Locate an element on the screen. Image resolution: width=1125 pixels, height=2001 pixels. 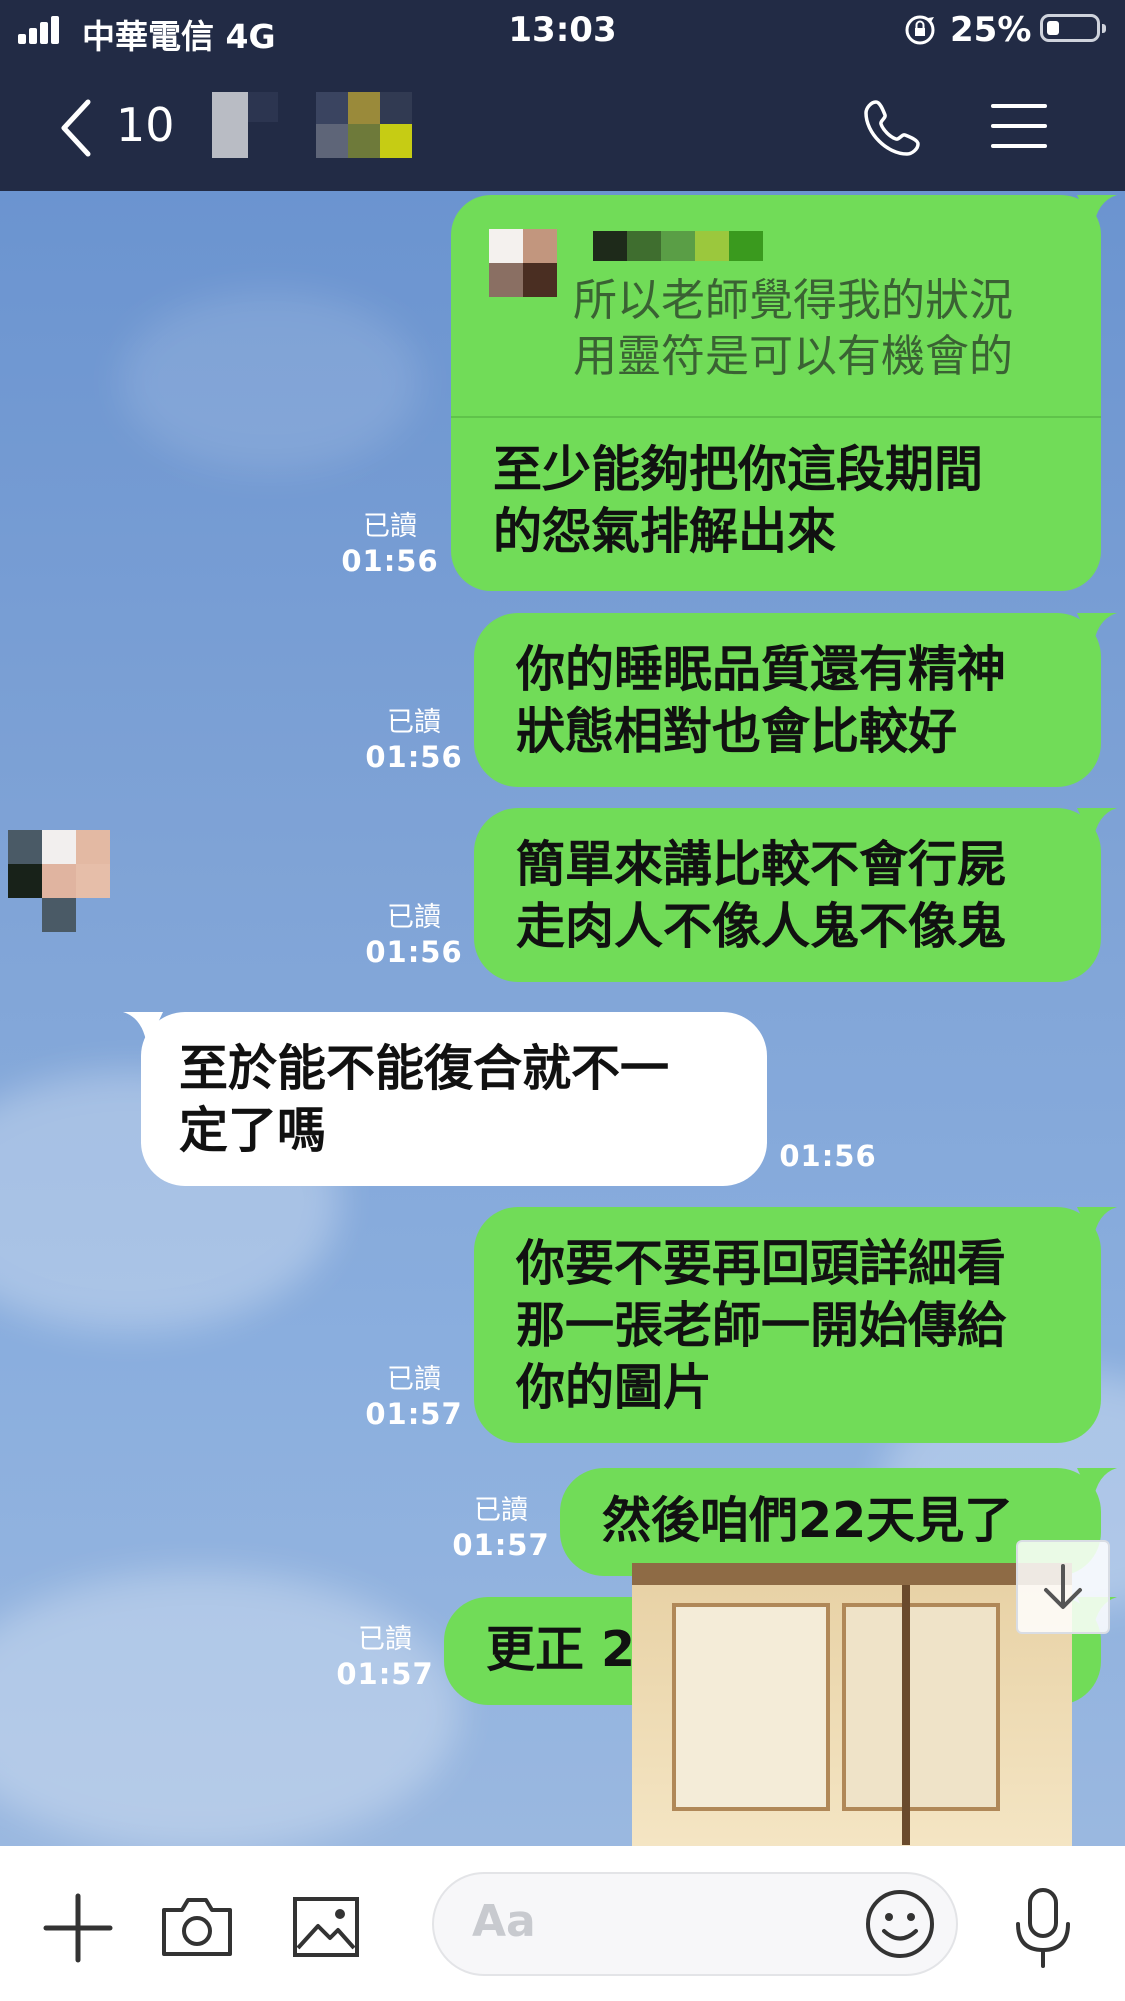
message-text: 你要不要再回頭詳細看 那一張老師一開始傳給 你的圖片 is located at coordinates (761, 1325).